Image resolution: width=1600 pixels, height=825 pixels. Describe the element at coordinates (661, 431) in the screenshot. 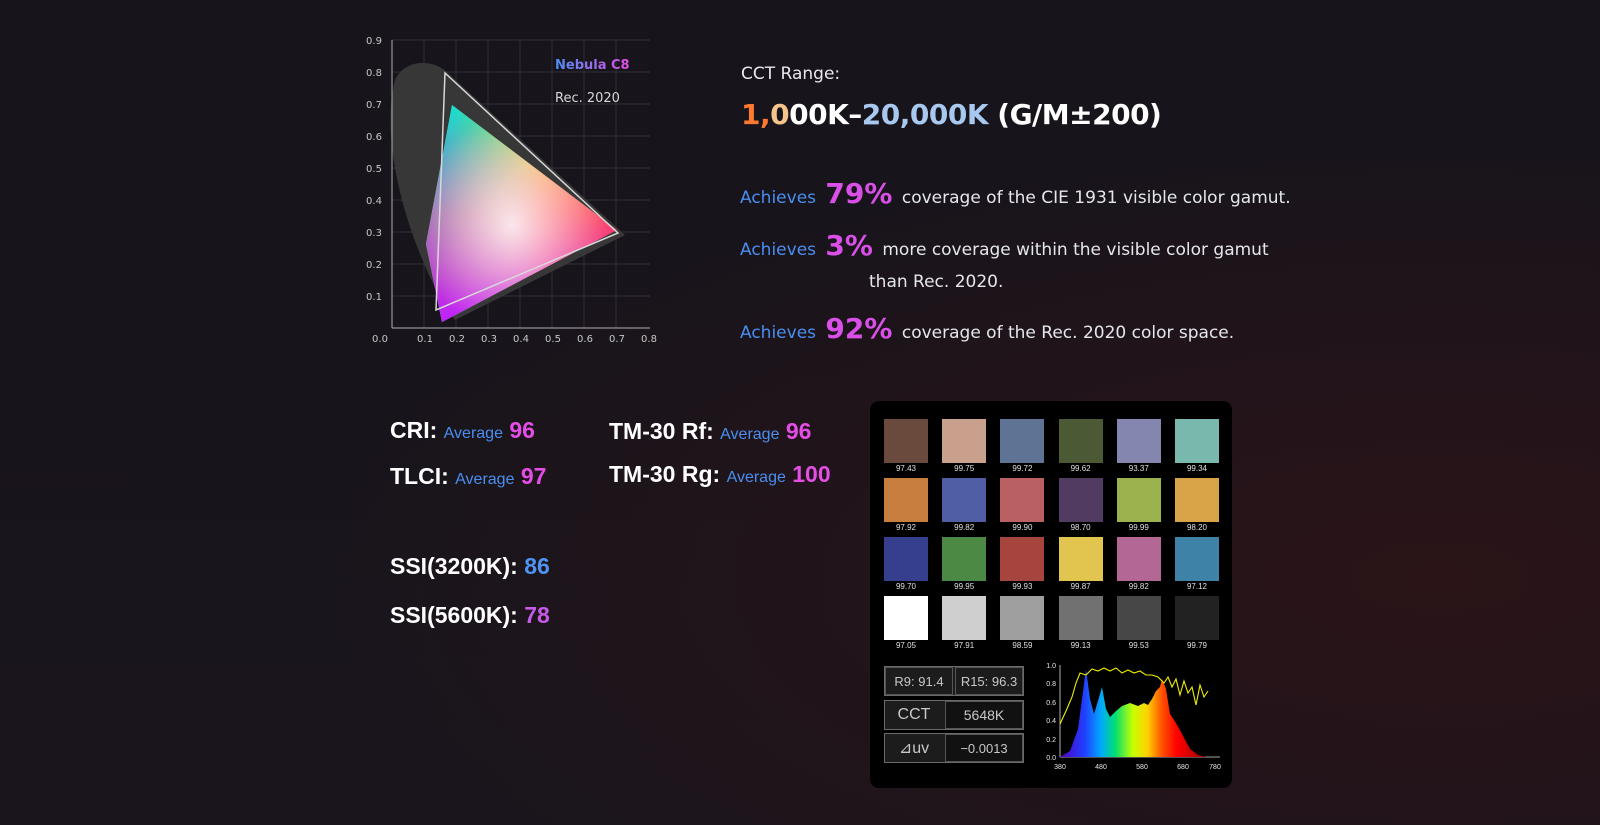

I see `metric-label: TM-30 Rf:` at that location.